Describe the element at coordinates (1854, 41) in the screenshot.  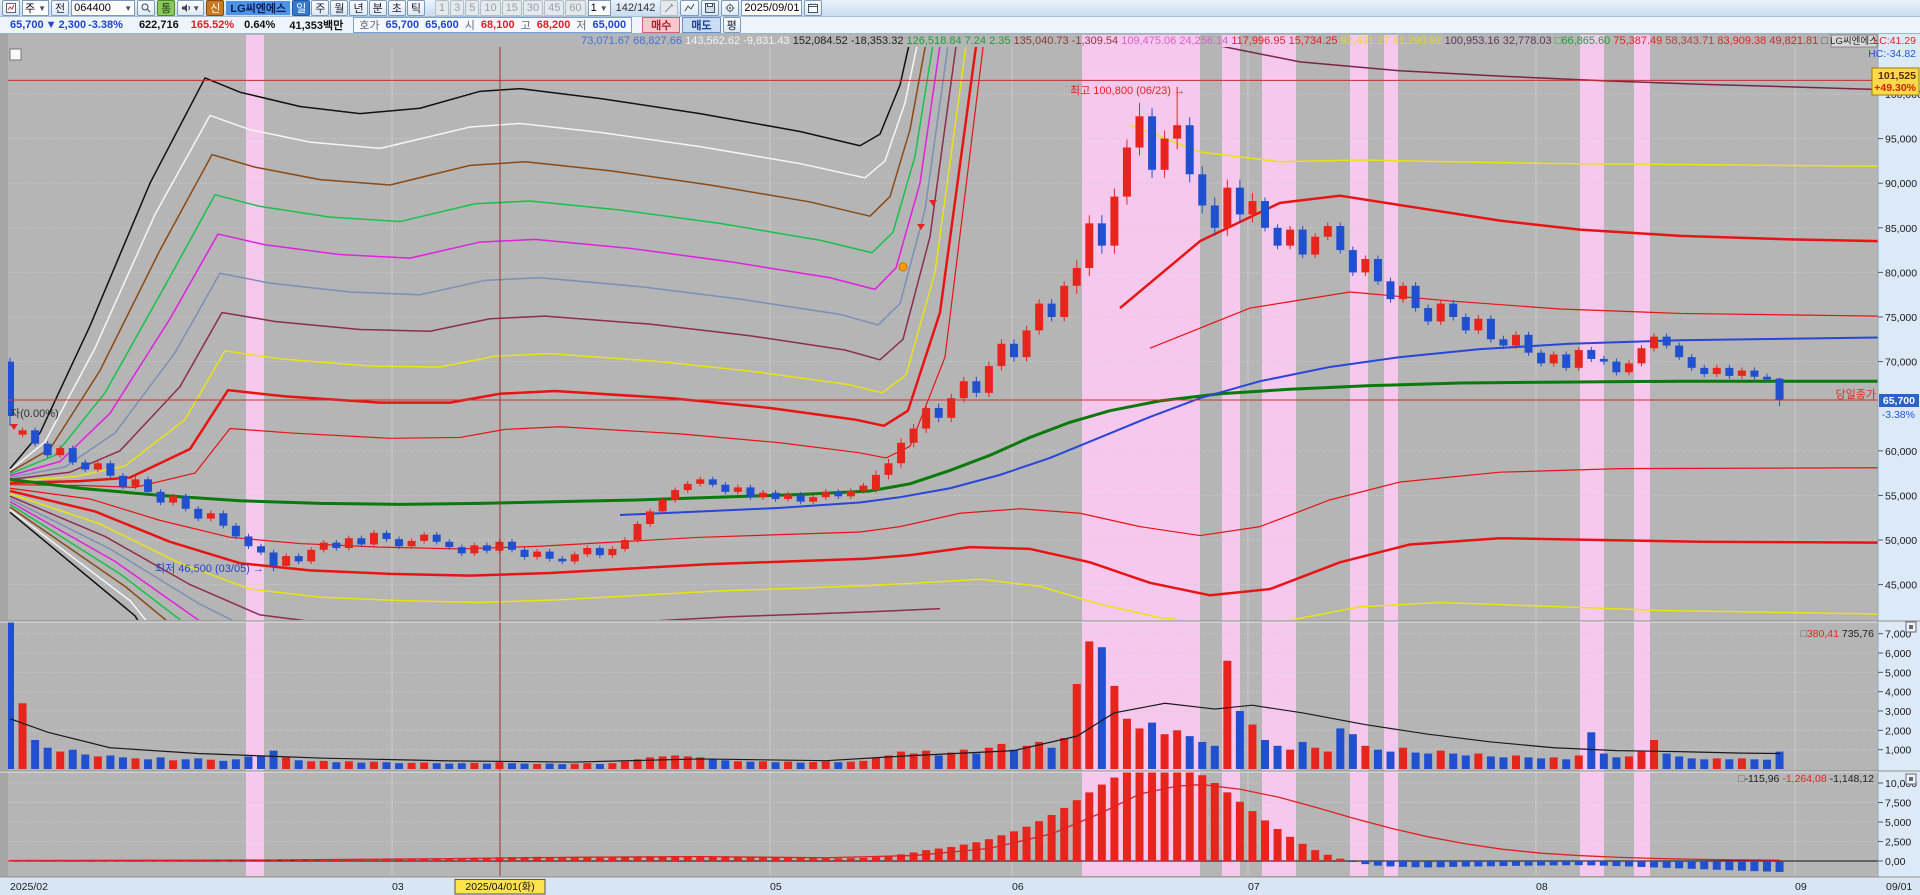
I see `svg-text: LG씨엔에스` at that location.